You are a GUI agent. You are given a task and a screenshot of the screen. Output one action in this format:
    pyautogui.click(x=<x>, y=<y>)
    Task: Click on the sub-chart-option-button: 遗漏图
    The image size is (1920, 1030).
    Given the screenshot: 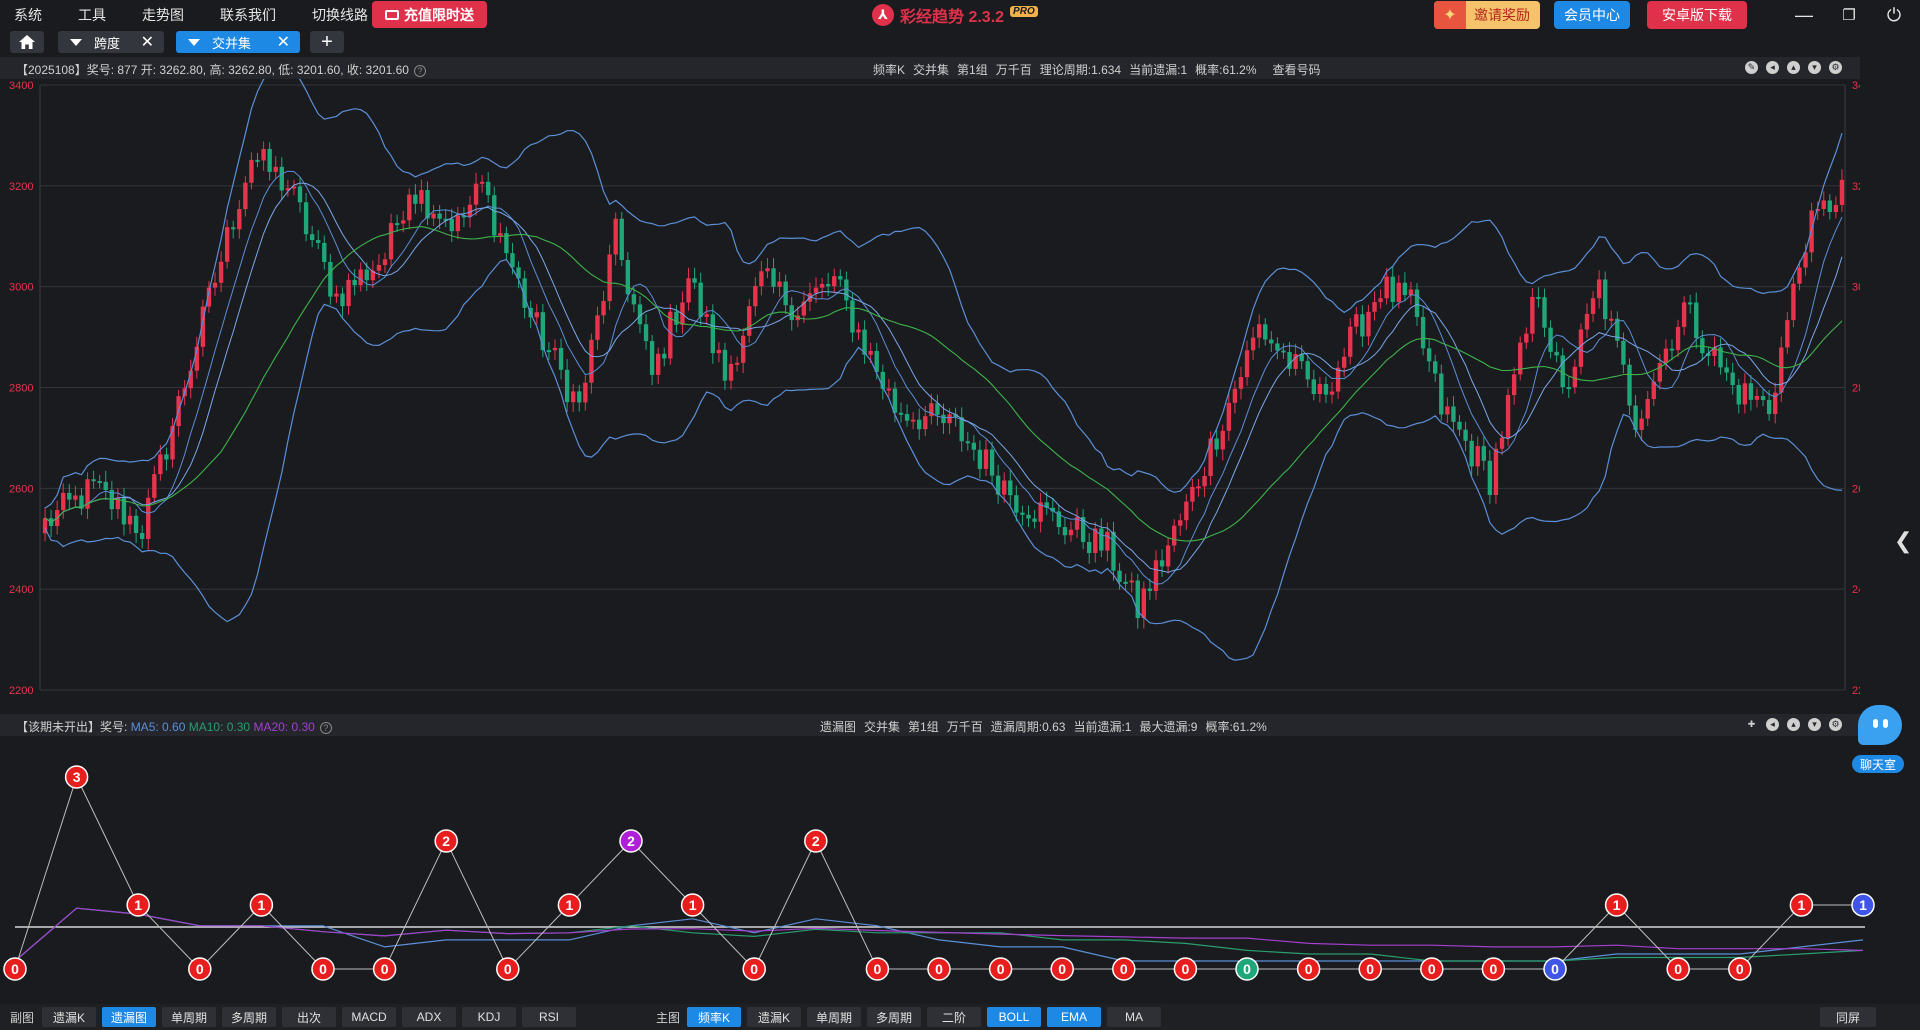 What is the action you would take?
    pyautogui.click(x=129, y=1017)
    